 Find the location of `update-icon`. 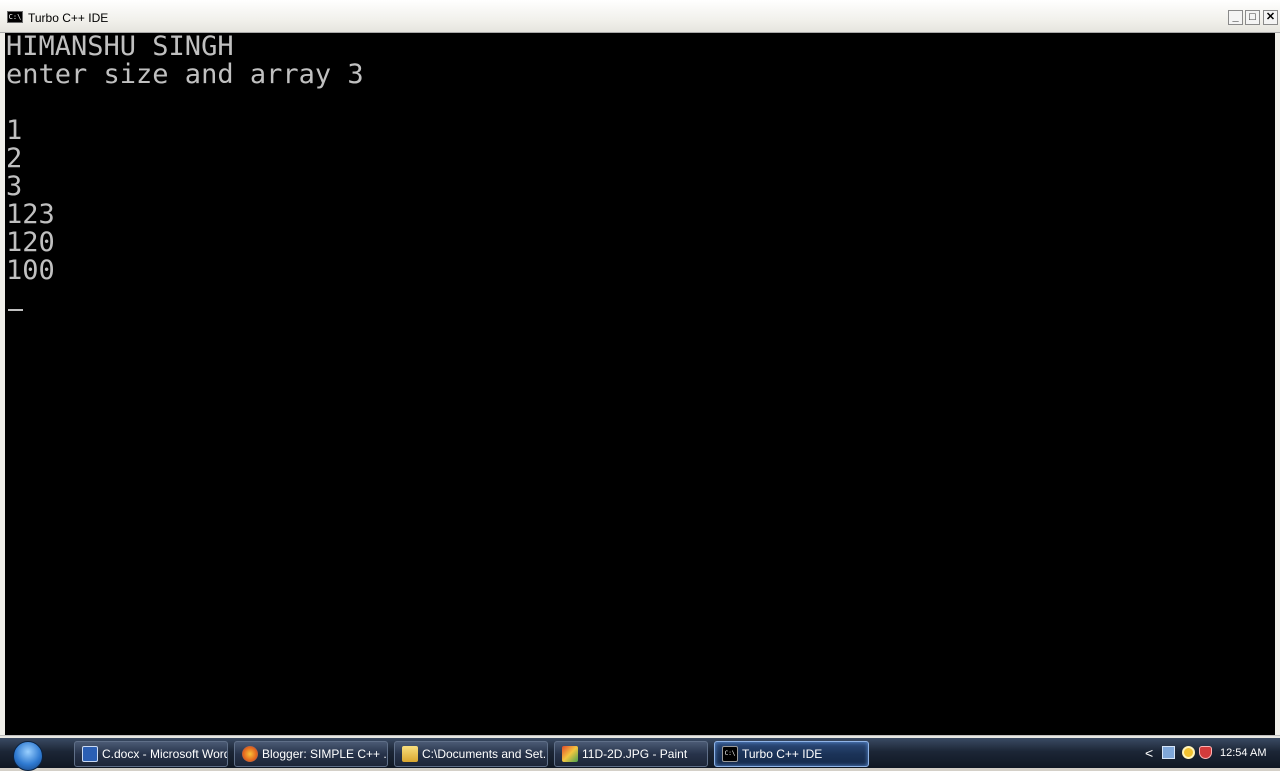

update-icon is located at coordinates (1188, 752).